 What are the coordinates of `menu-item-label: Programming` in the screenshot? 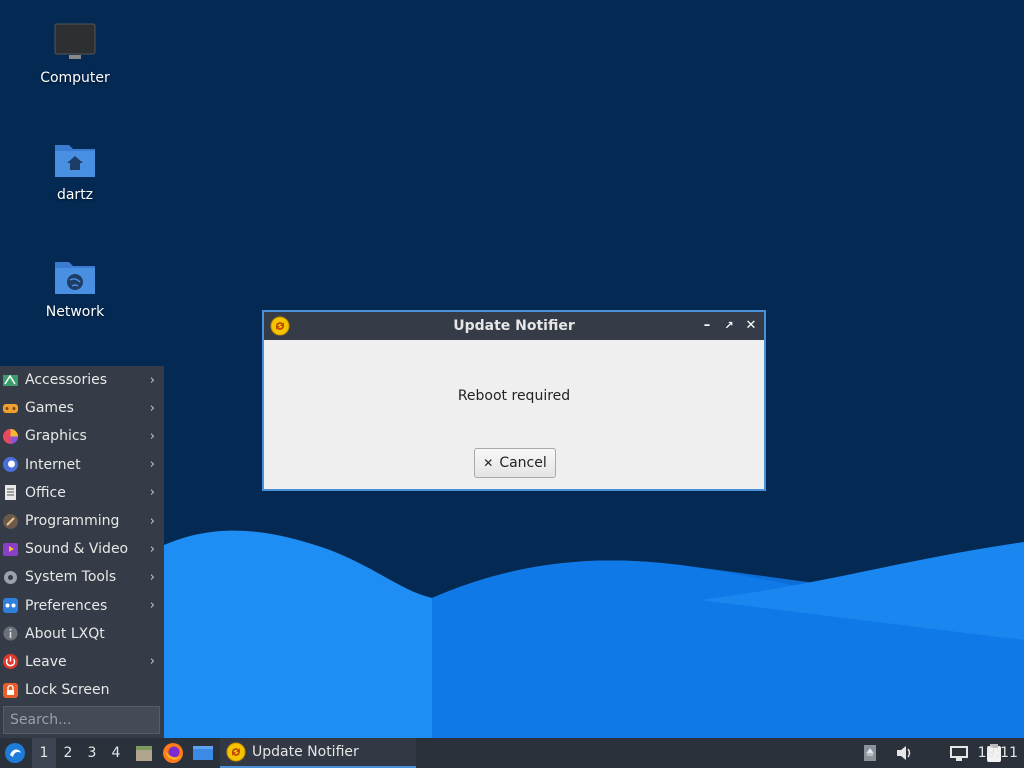 It's located at (72, 521).